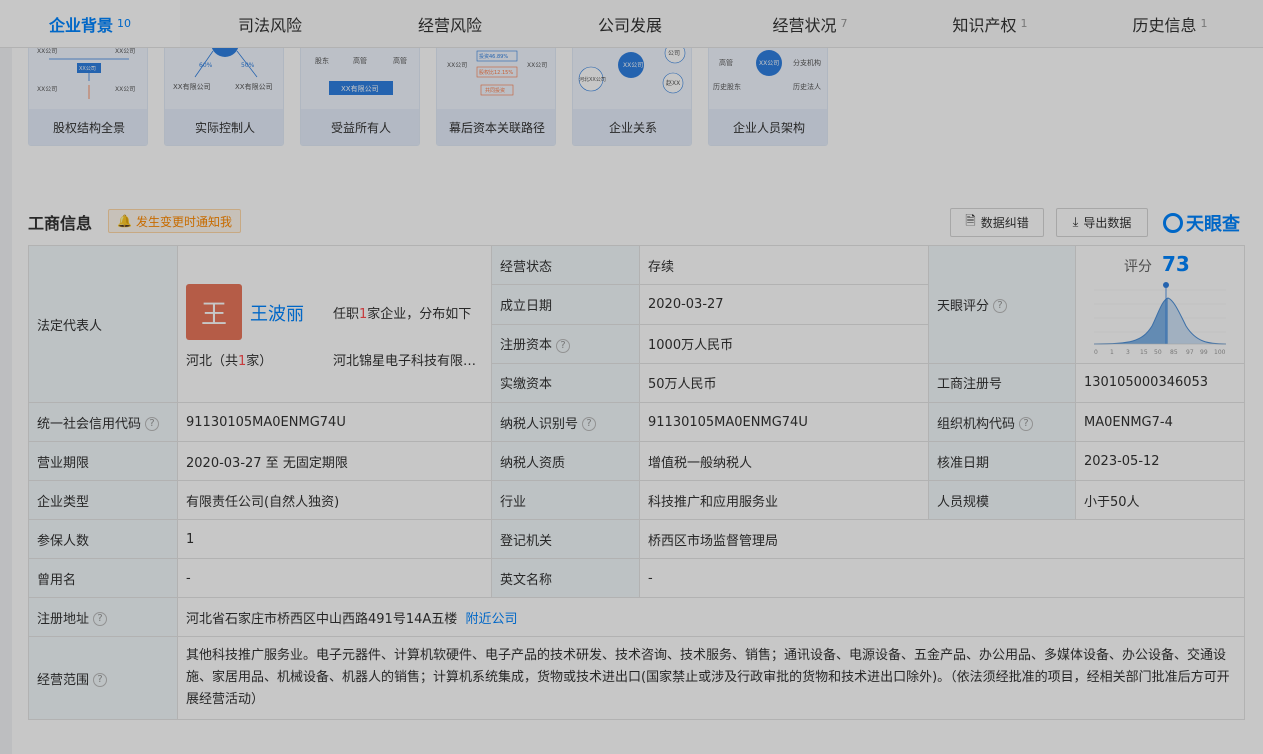 Image resolution: width=1263 pixels, height=754 pixels. I want to click on svg-text: 历史法人, so click(807, 86).